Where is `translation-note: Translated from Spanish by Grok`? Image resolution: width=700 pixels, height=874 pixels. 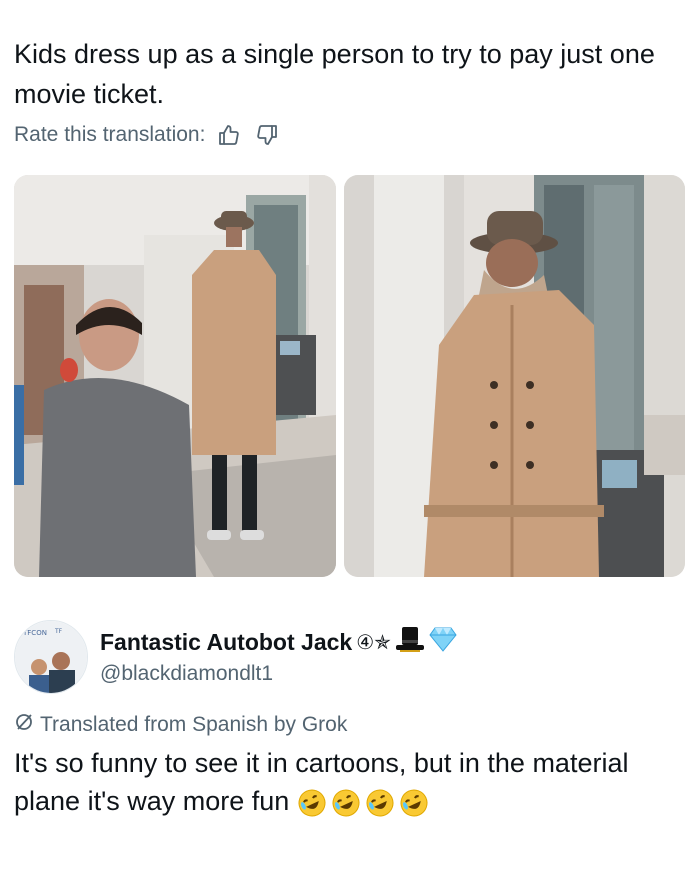 translation-note: Translated from Spanish by Grok is located at coordinates (180, 725).